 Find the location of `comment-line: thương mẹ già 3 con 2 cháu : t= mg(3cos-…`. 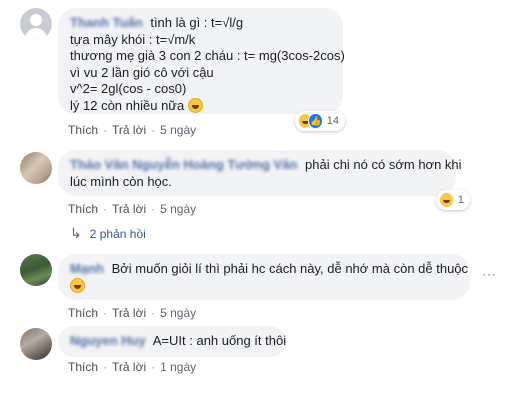

comment-line: thương mẹ già 3 con 2 cháu : t= mg(3cos-… is located at coordinates (207, 55).